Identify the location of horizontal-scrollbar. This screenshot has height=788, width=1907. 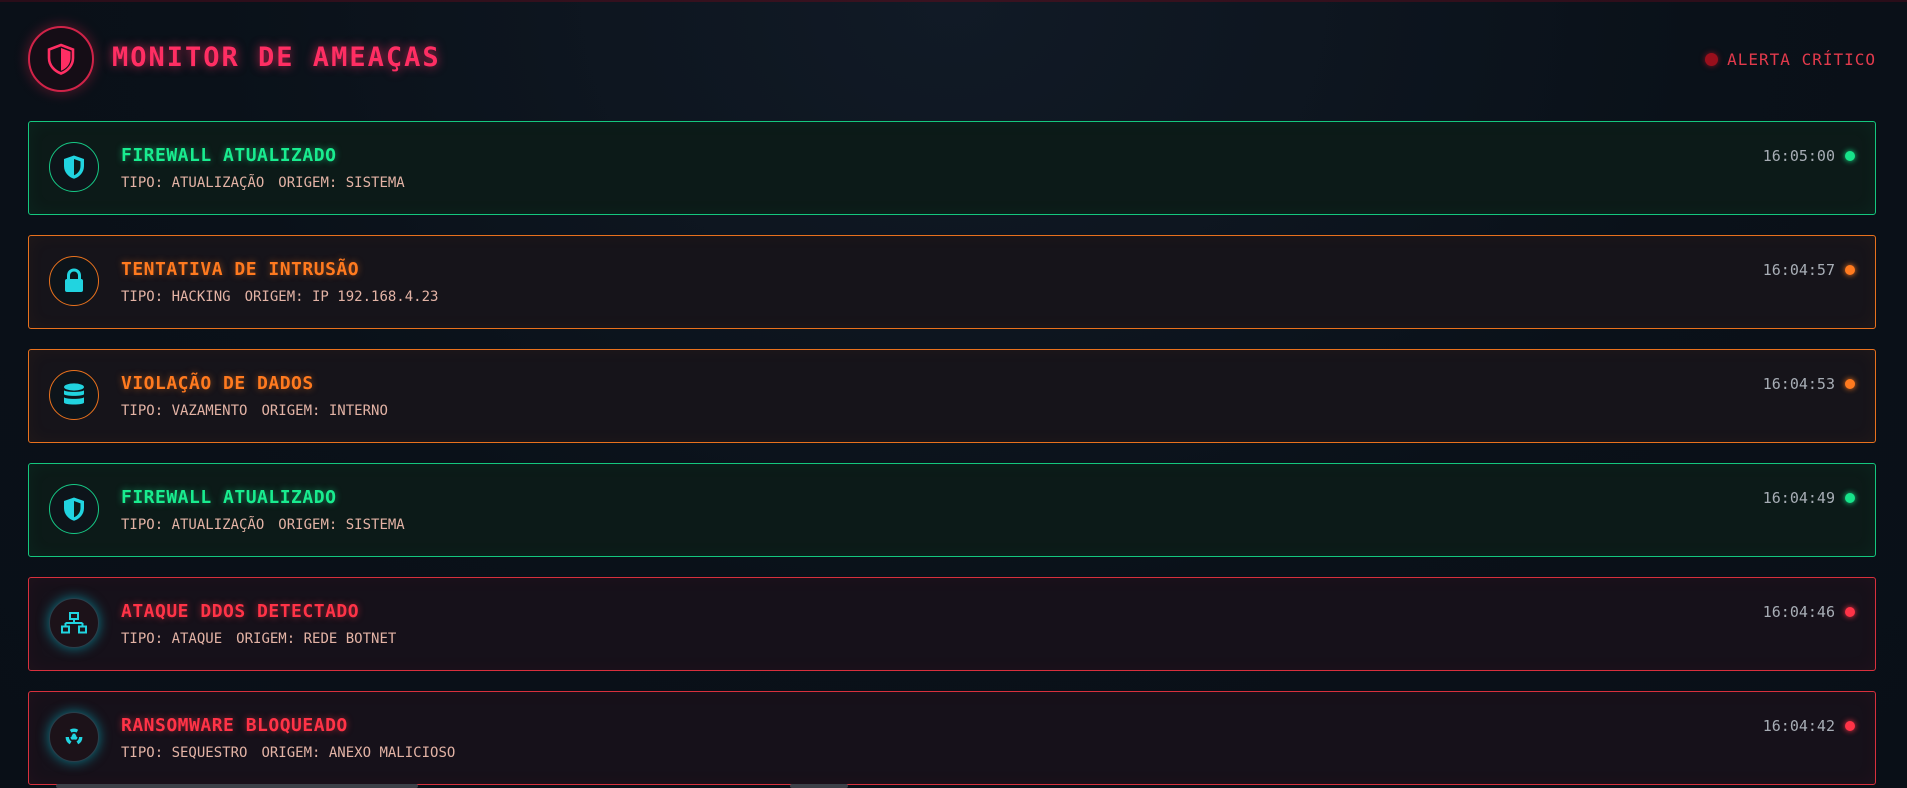
(237, 786).